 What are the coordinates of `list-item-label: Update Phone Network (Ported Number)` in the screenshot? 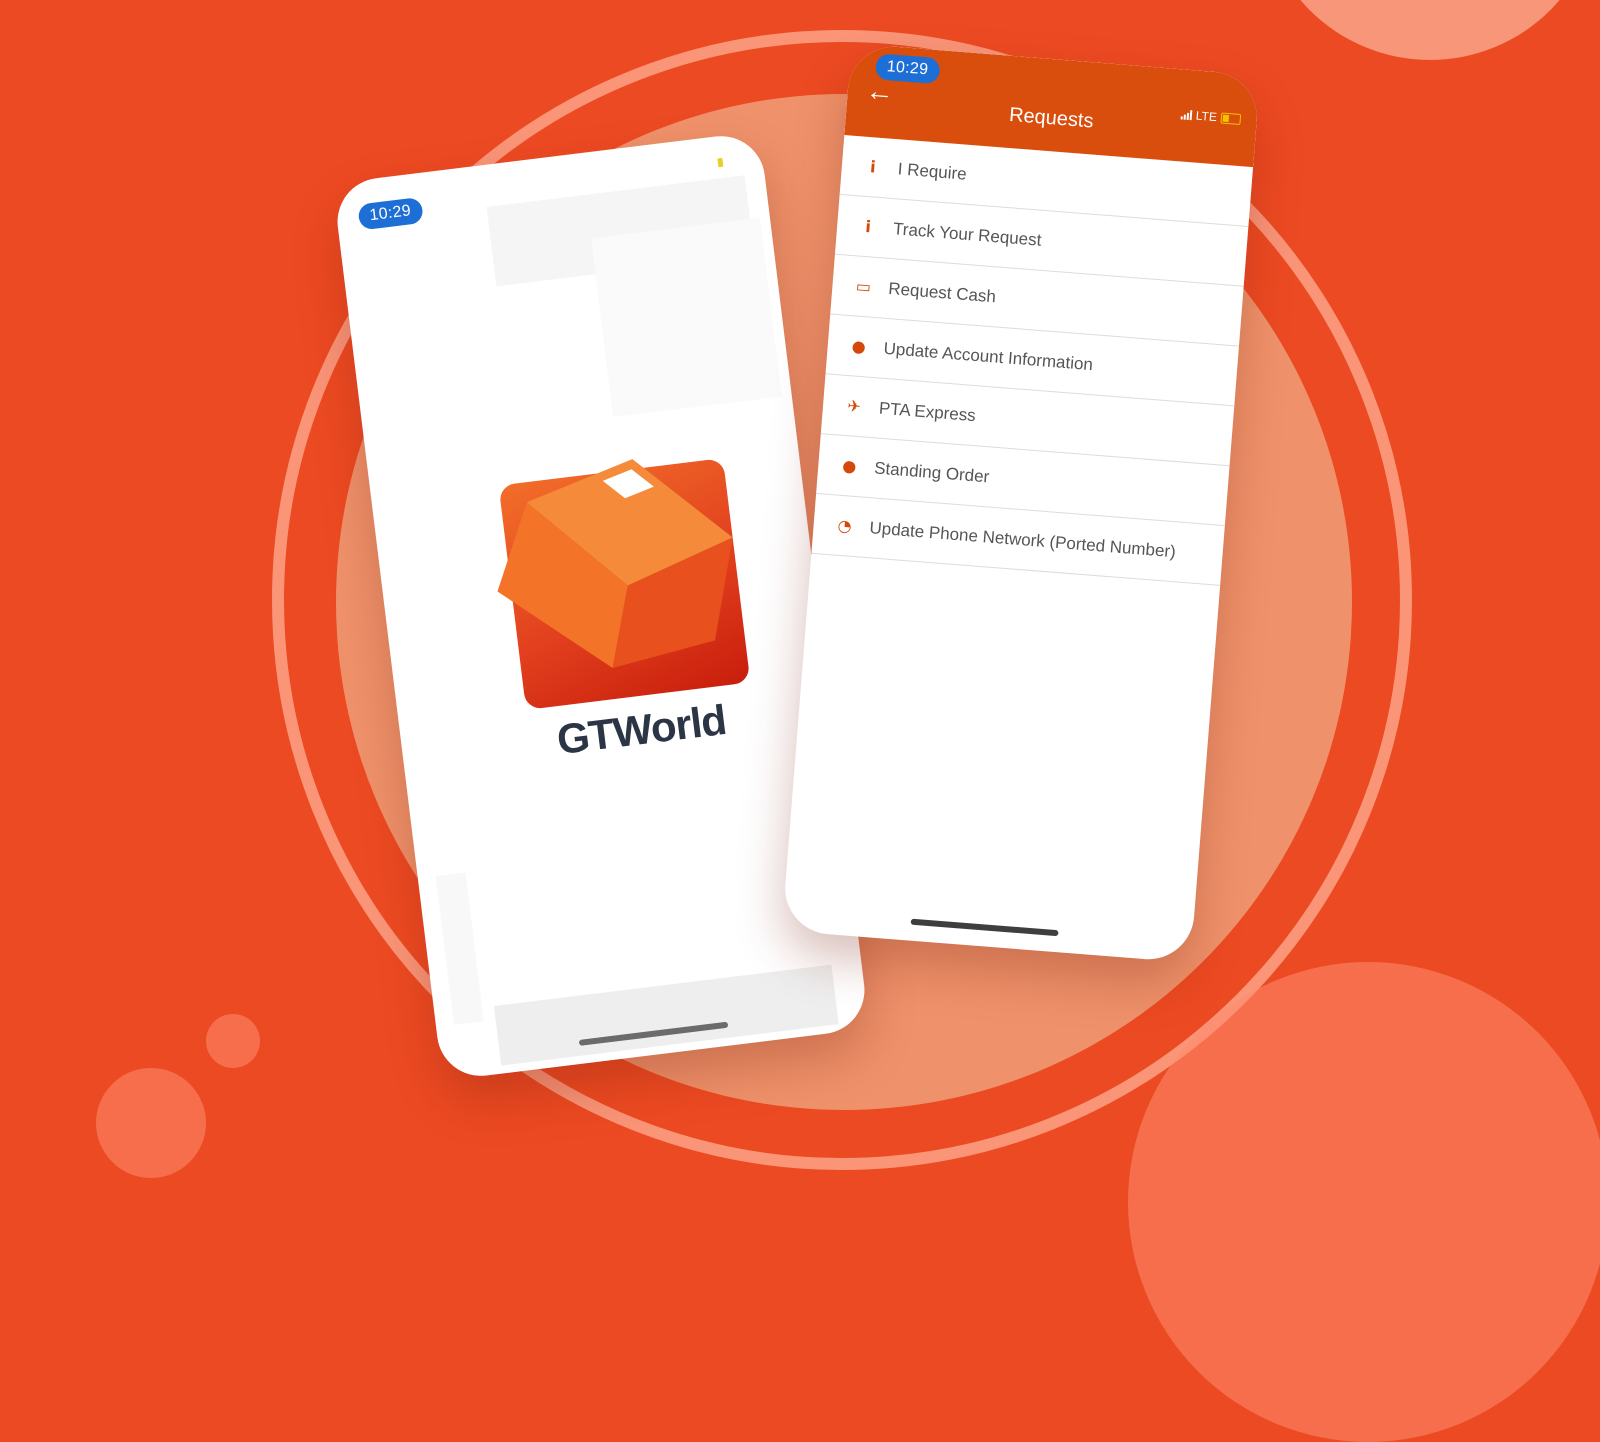 It's located at (1022, 539).